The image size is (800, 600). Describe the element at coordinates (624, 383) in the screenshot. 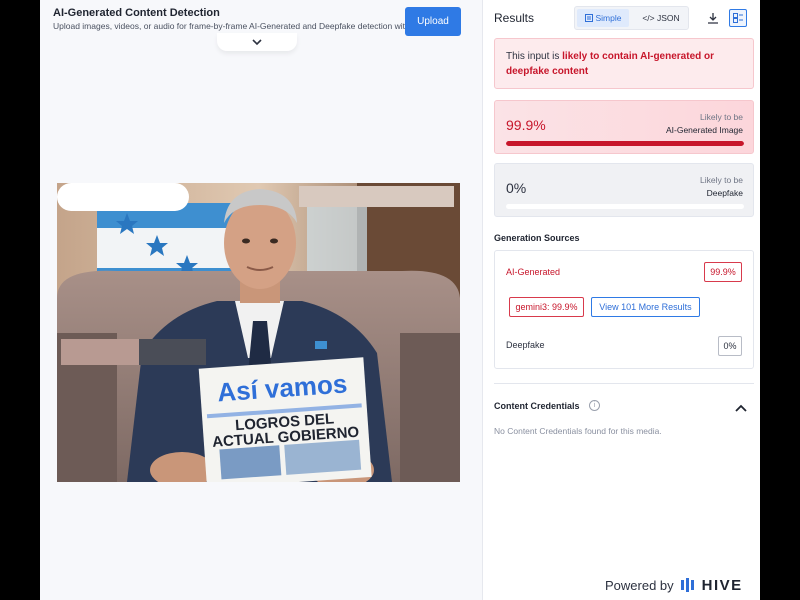

I see `section-divider` at that location.